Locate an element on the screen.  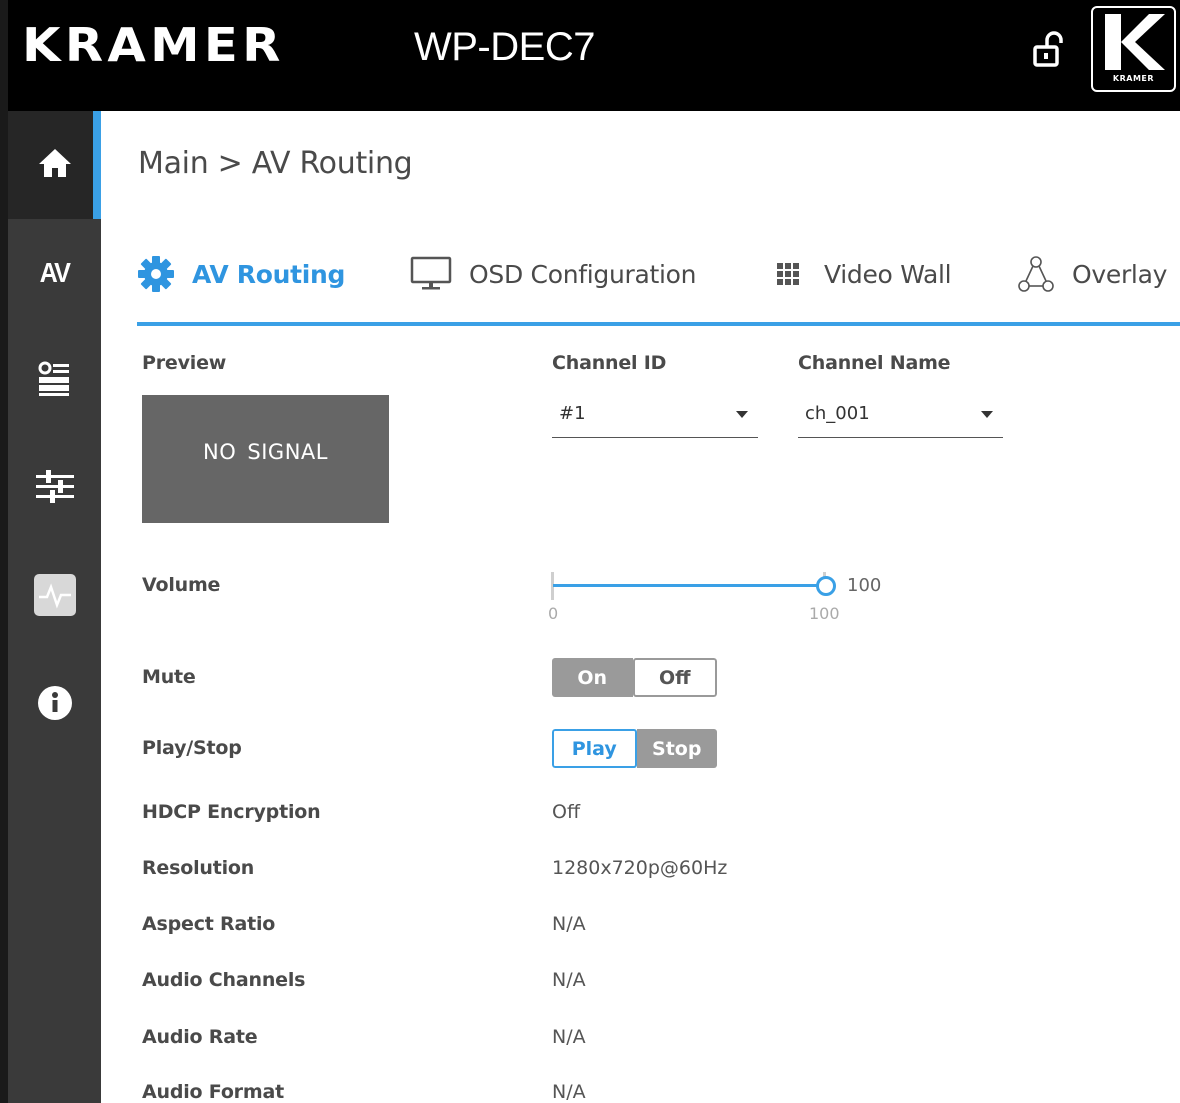
slider-track is located at coordinates (689, 585).